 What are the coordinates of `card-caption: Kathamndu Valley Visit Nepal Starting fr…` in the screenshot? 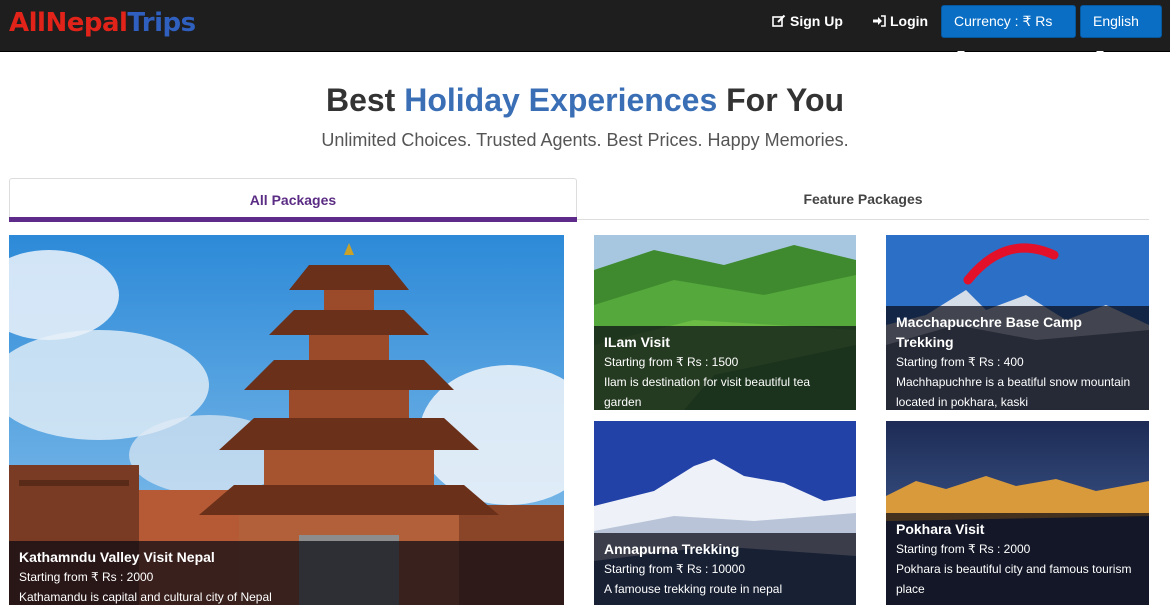 It's located at (286, 573).